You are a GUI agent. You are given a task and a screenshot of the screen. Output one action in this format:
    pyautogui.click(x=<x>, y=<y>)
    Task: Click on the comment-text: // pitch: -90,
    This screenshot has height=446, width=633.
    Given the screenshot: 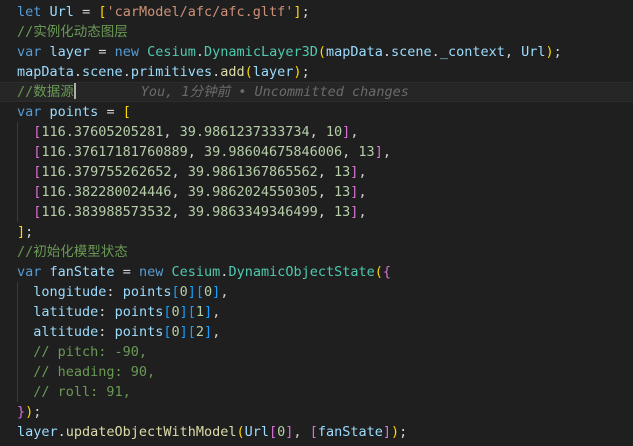 What is the action you would take?
    pyautogui.click(x=90, y=352)
    